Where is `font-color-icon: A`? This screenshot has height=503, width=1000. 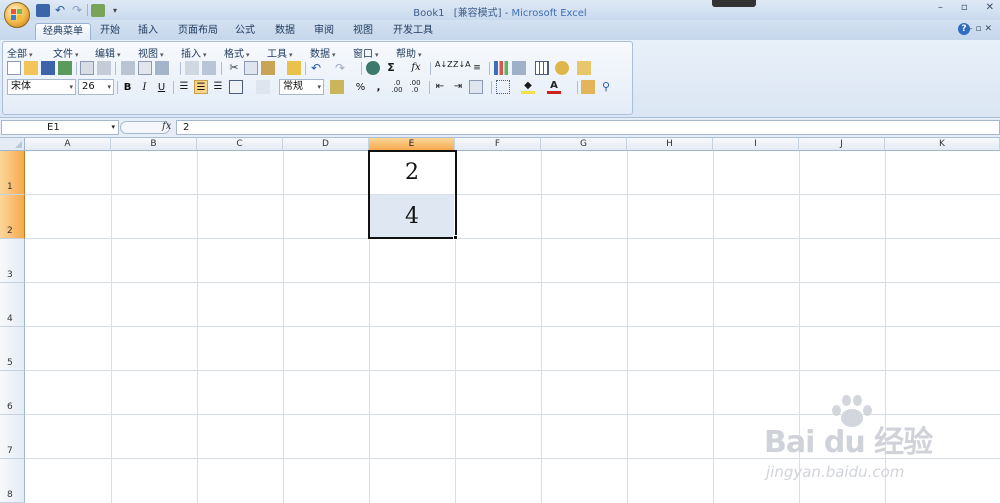
font-color-icon: A is located at coordinates (554, 87).